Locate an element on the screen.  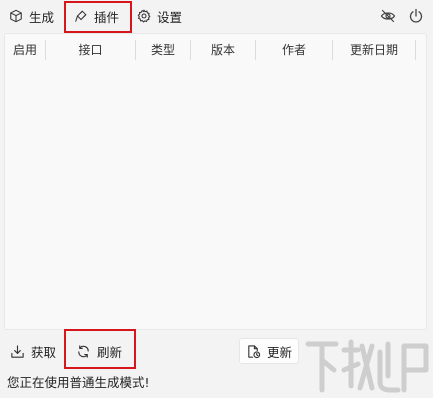
refresh-icon is located at coordinates (83, 351).